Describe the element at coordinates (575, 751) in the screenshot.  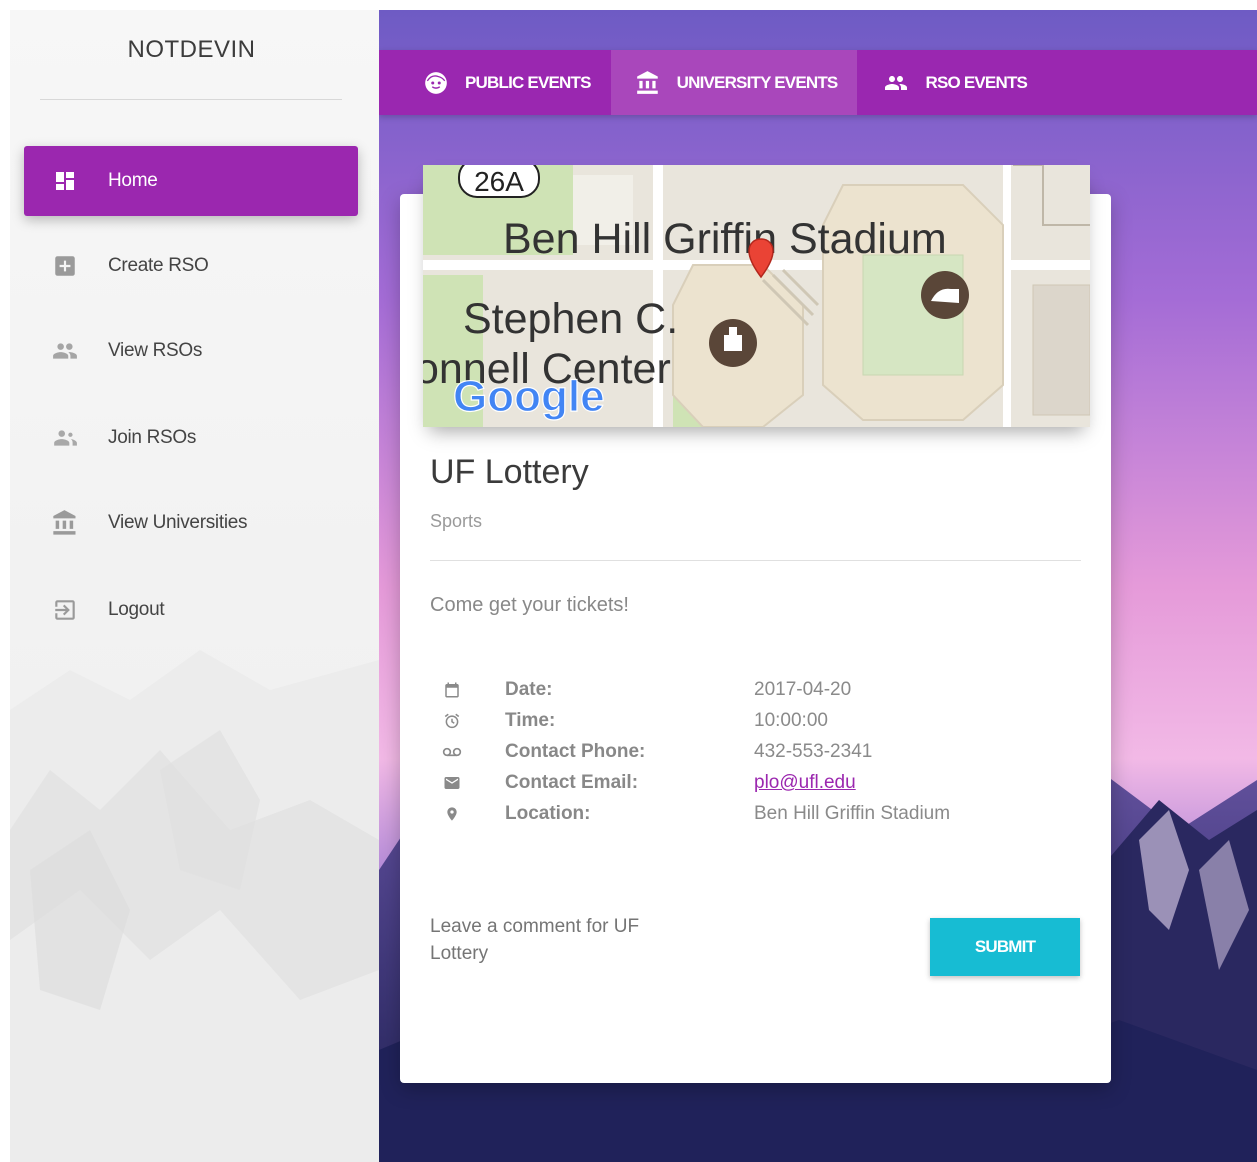
I see `detail-label: Contact Phone:` at that location.